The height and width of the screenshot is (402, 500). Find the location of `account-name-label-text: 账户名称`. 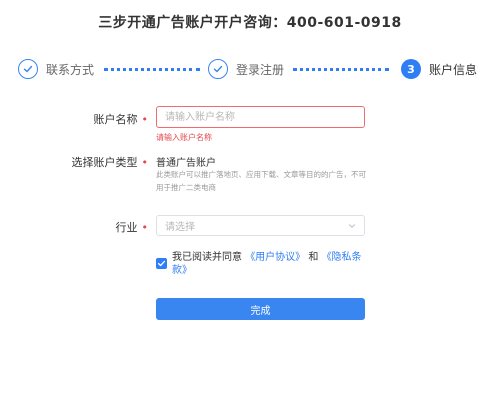

account-name-label-text: 账户名称 is located at coordinates (115, 119).